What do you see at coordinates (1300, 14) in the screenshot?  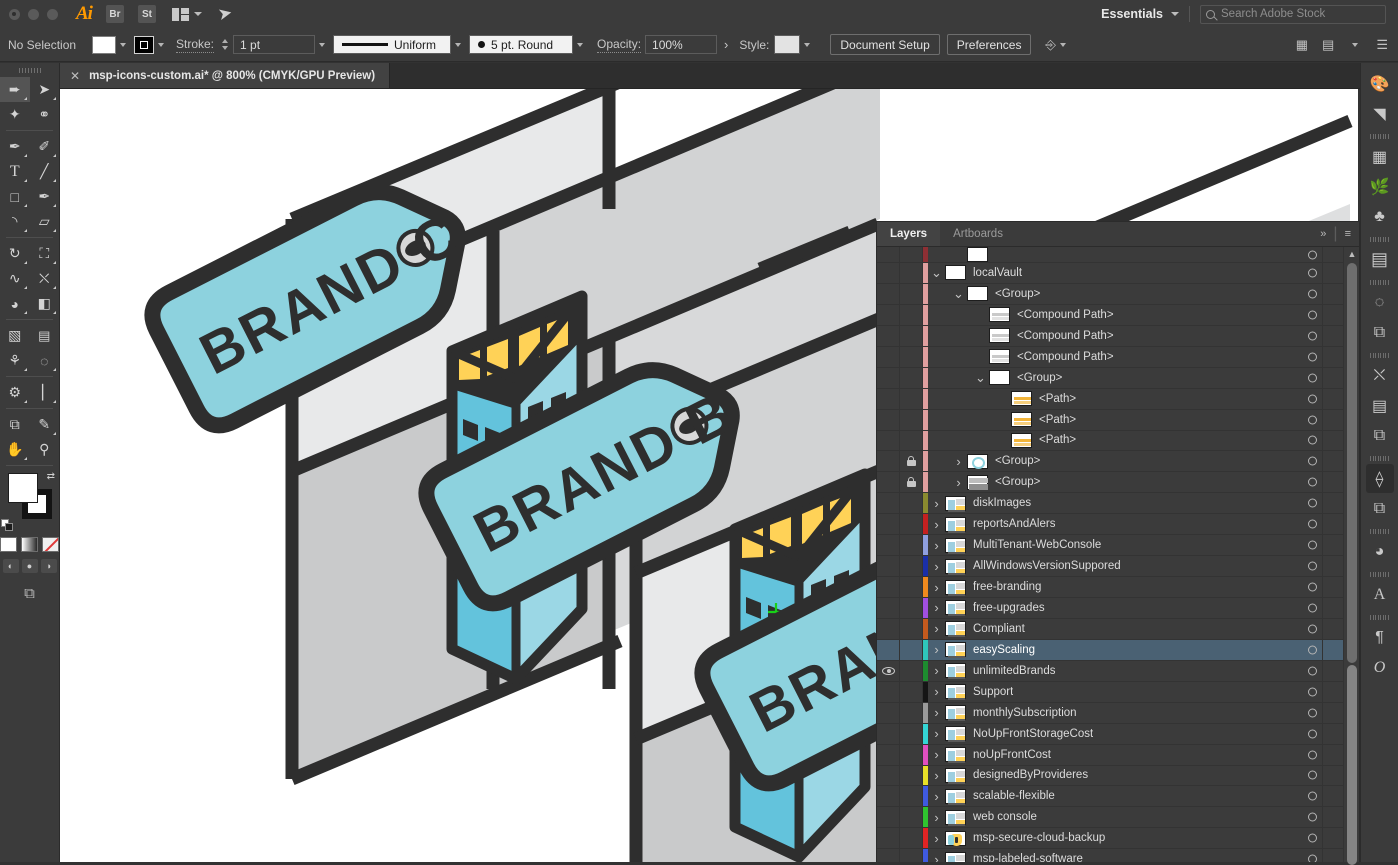 I see `search-input` at bounding box center [1300, 14].